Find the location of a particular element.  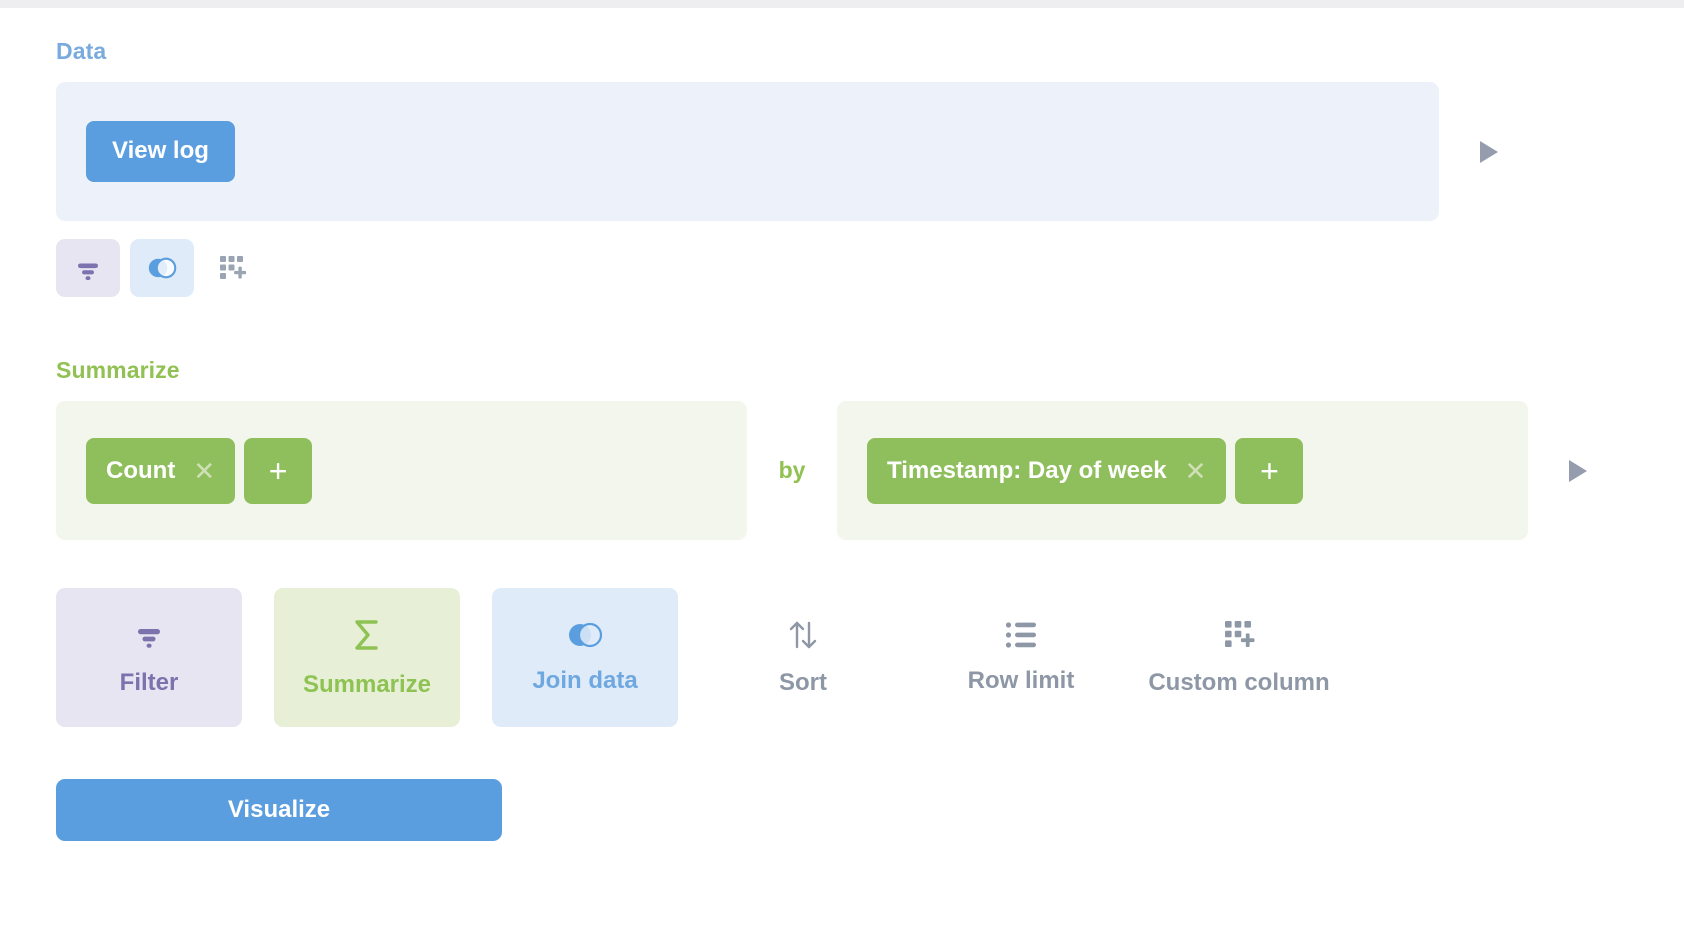

action-button-label: Custom column is located at coordinates (1239, 682).